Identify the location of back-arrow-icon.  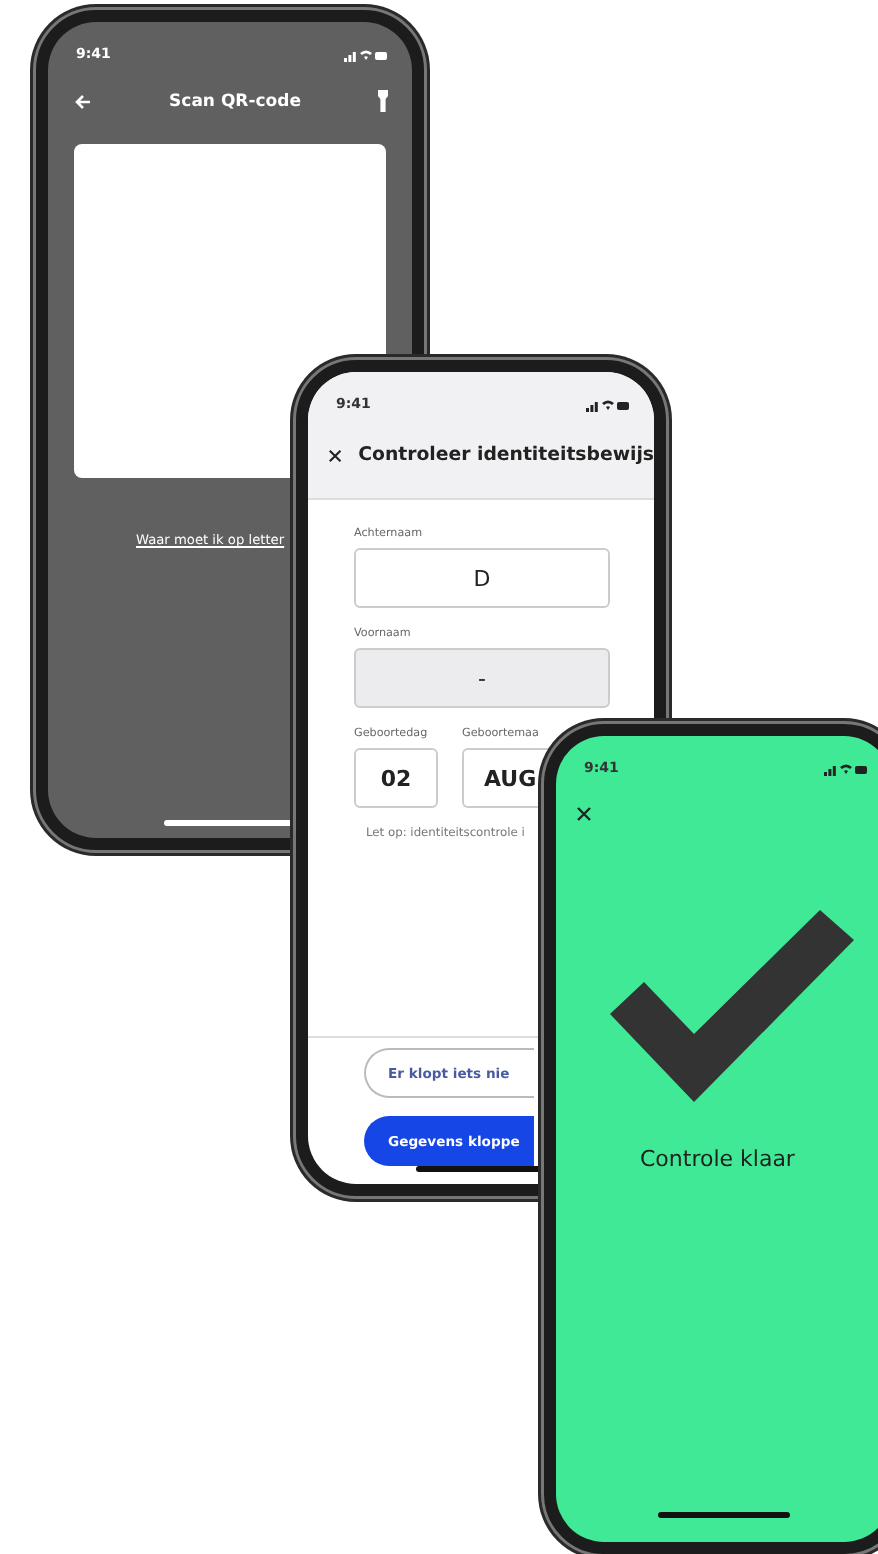
(83, 101).